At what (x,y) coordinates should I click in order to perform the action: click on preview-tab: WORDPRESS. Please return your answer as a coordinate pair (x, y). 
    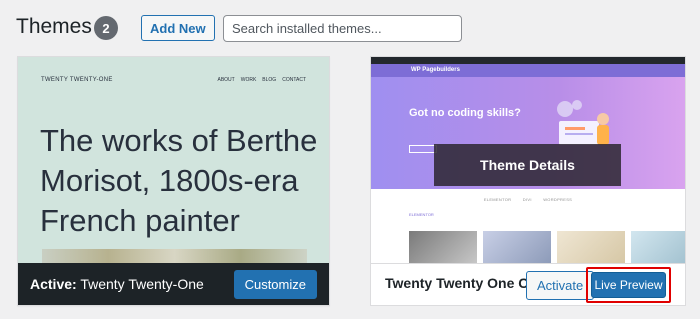
    Looking at the image, I should click on (558, 199).